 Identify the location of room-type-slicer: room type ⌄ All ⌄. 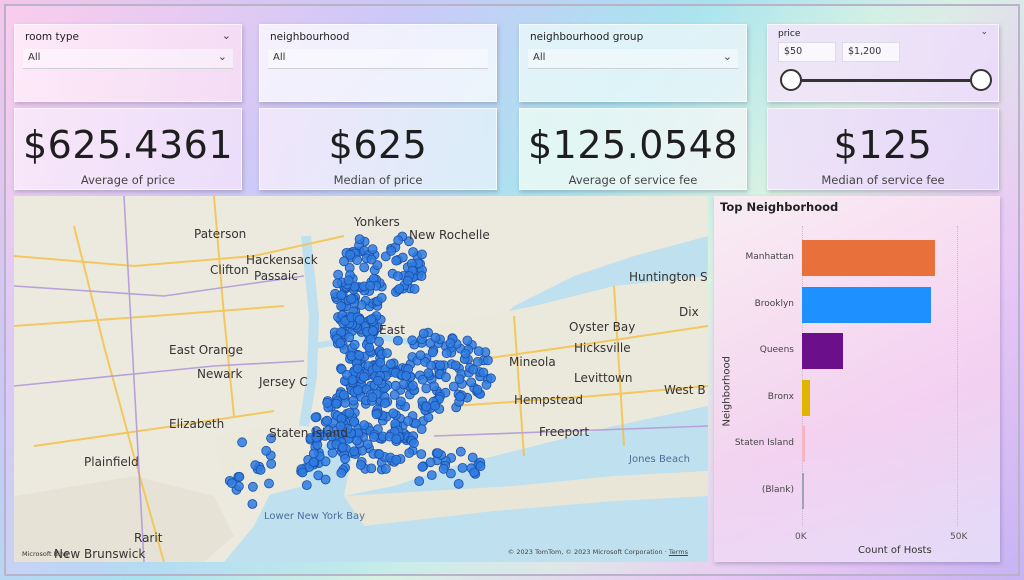
(128, 63).